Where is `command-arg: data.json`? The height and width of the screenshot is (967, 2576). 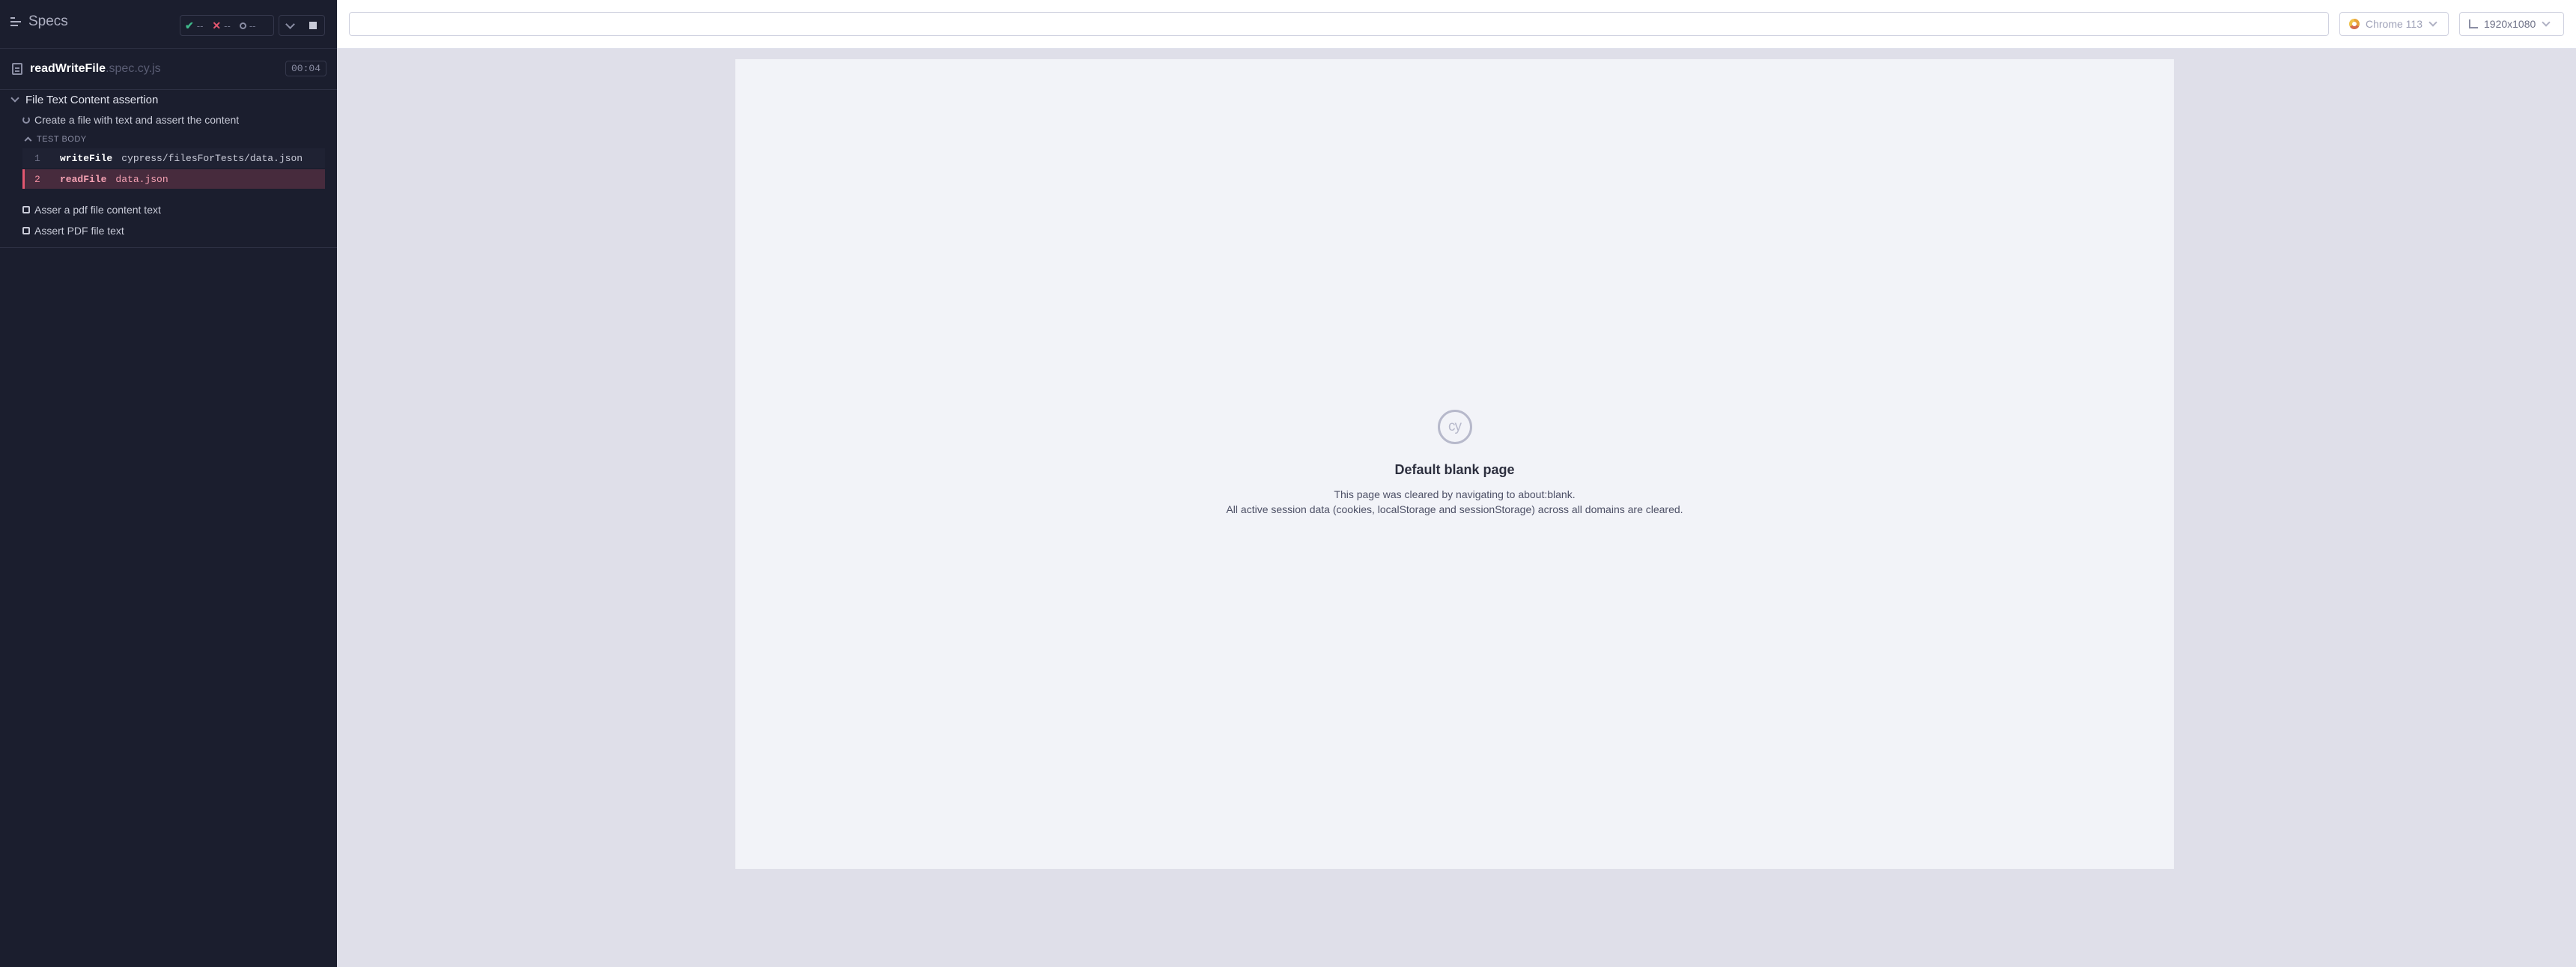 command-arg: data.json is located at coordinates (141, 179).